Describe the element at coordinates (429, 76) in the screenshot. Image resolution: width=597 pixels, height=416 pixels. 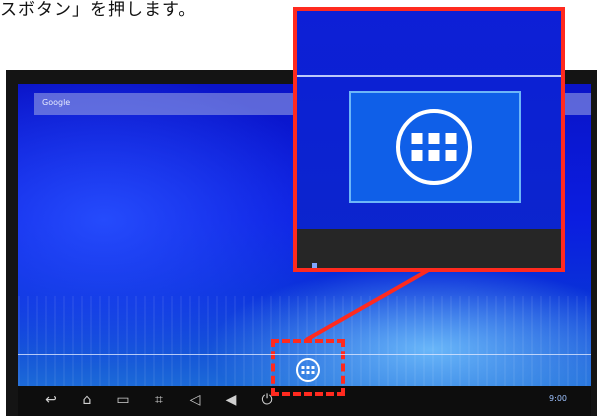
I see `zoom-divider` at that location.